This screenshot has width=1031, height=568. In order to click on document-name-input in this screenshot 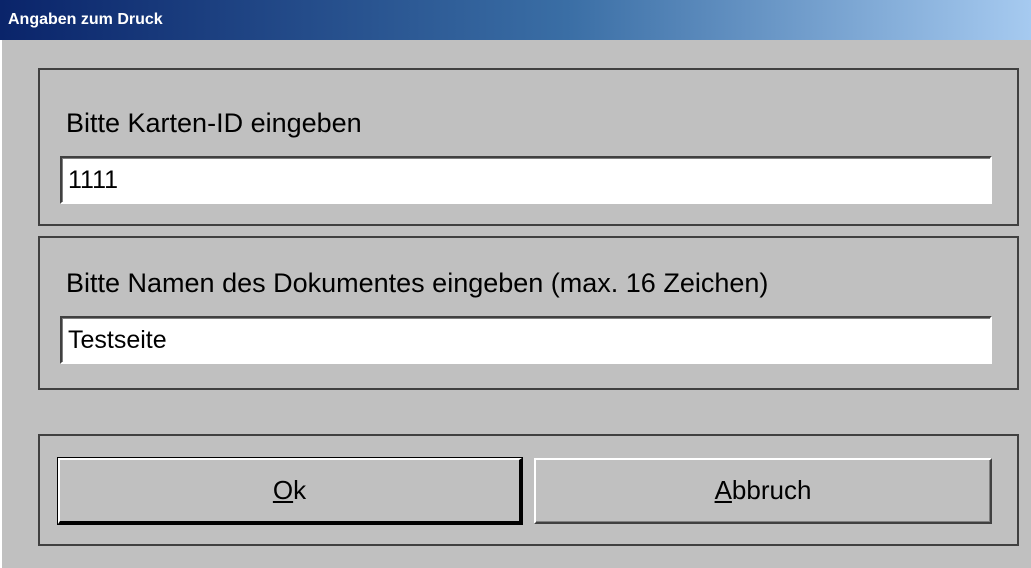, I will do `click(526, 340)`.